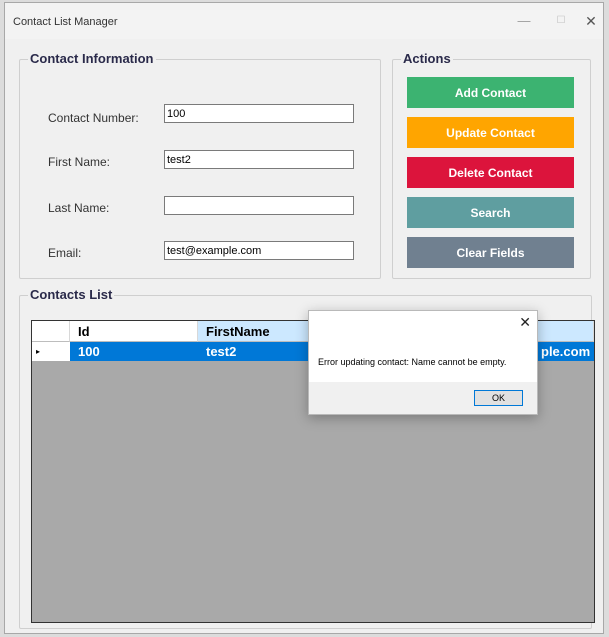  Describe the element at coordinates (259, 205) in the screenshot. I see `last-name-input` at that location.